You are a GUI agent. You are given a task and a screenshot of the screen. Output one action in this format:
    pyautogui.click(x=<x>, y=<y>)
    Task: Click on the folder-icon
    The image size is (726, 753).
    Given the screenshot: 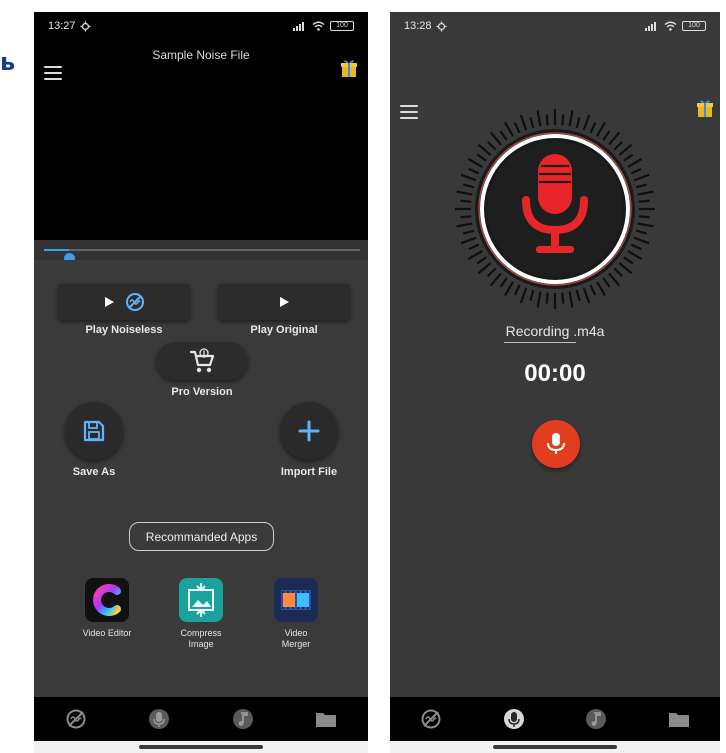 What is the action you would take?
    pyautogui.click(x=678, y=720)
    